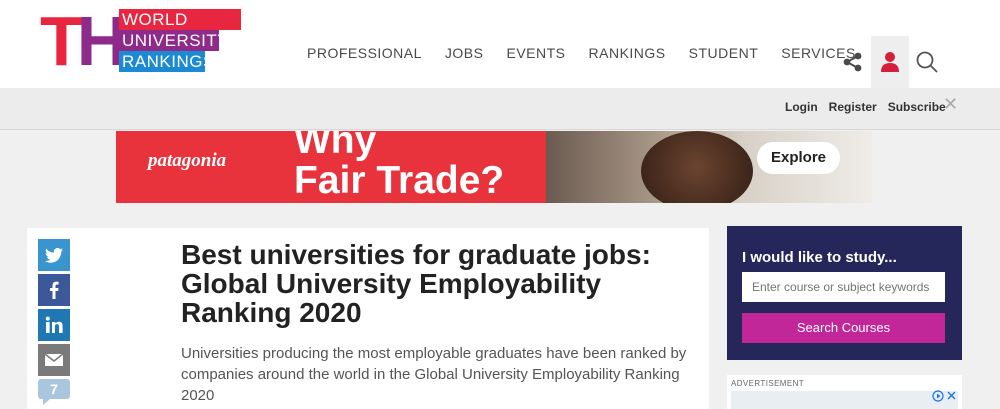 The height and width of the screenshot is (409, 1000). What do you see at coordinates (54, 255) in the screenshot?
I see `twitter-icon` at bounding box center [54, 255].